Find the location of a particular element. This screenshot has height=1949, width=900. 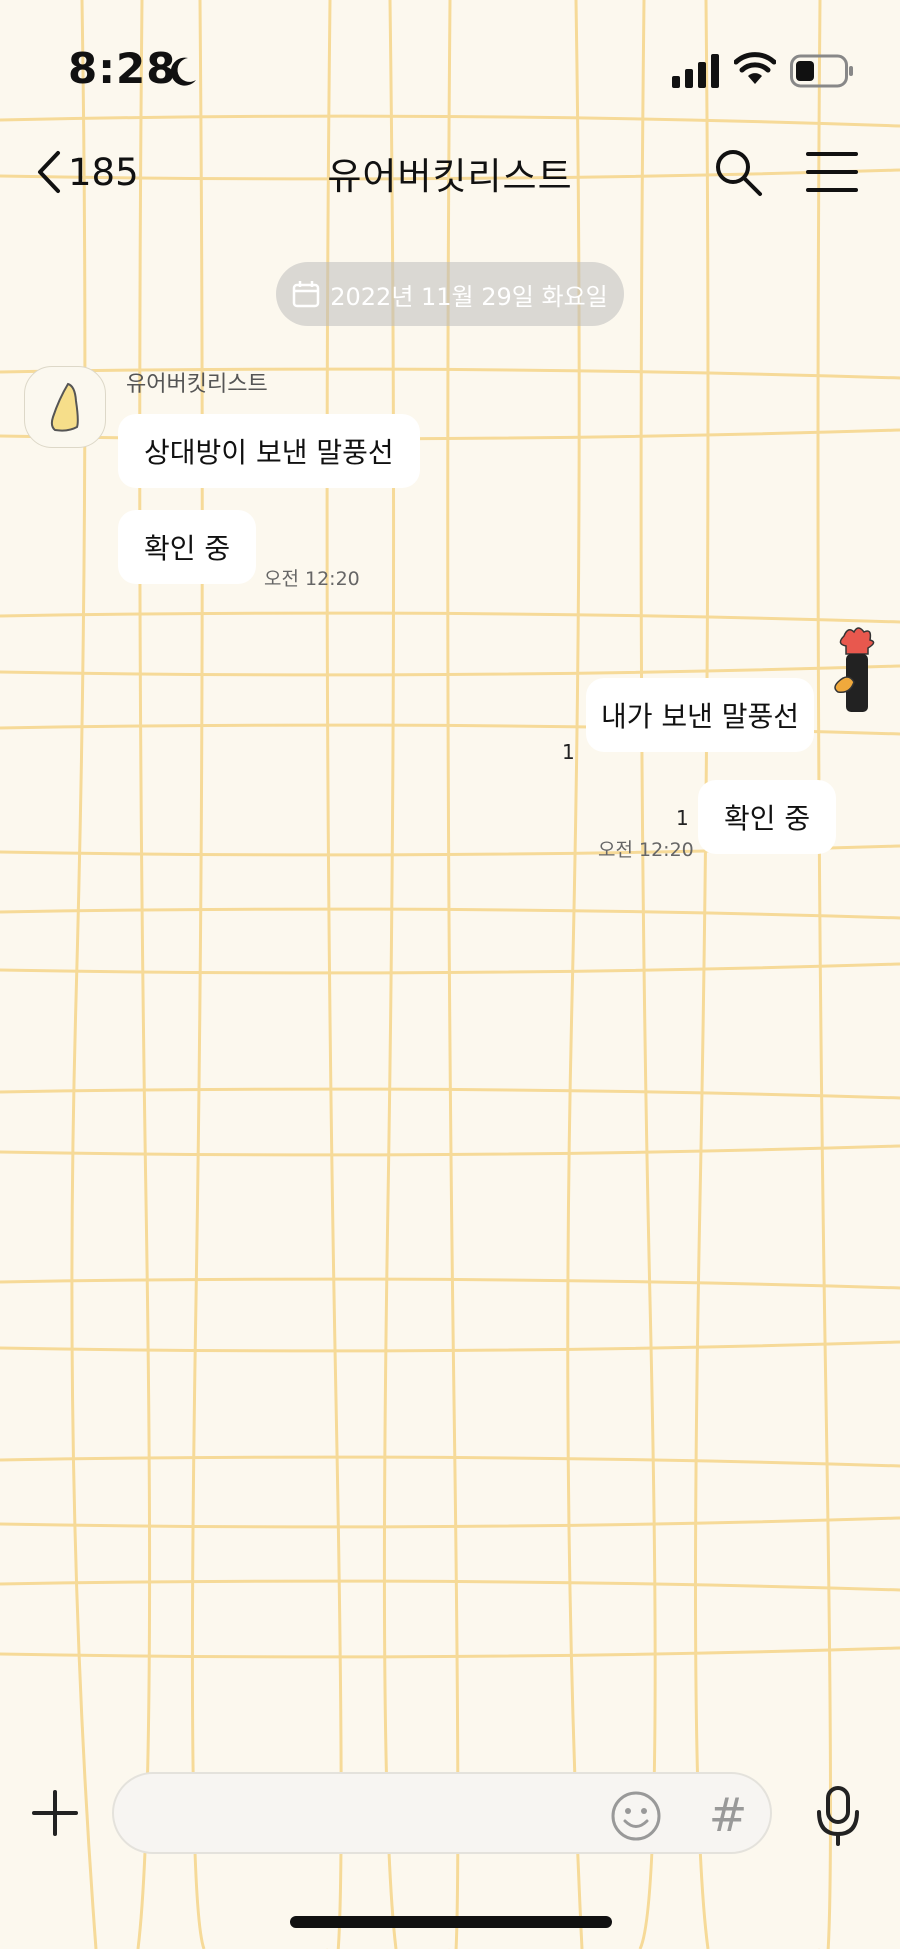

received-message-bubble: 확인 중 is located at coordinates (187, 547).